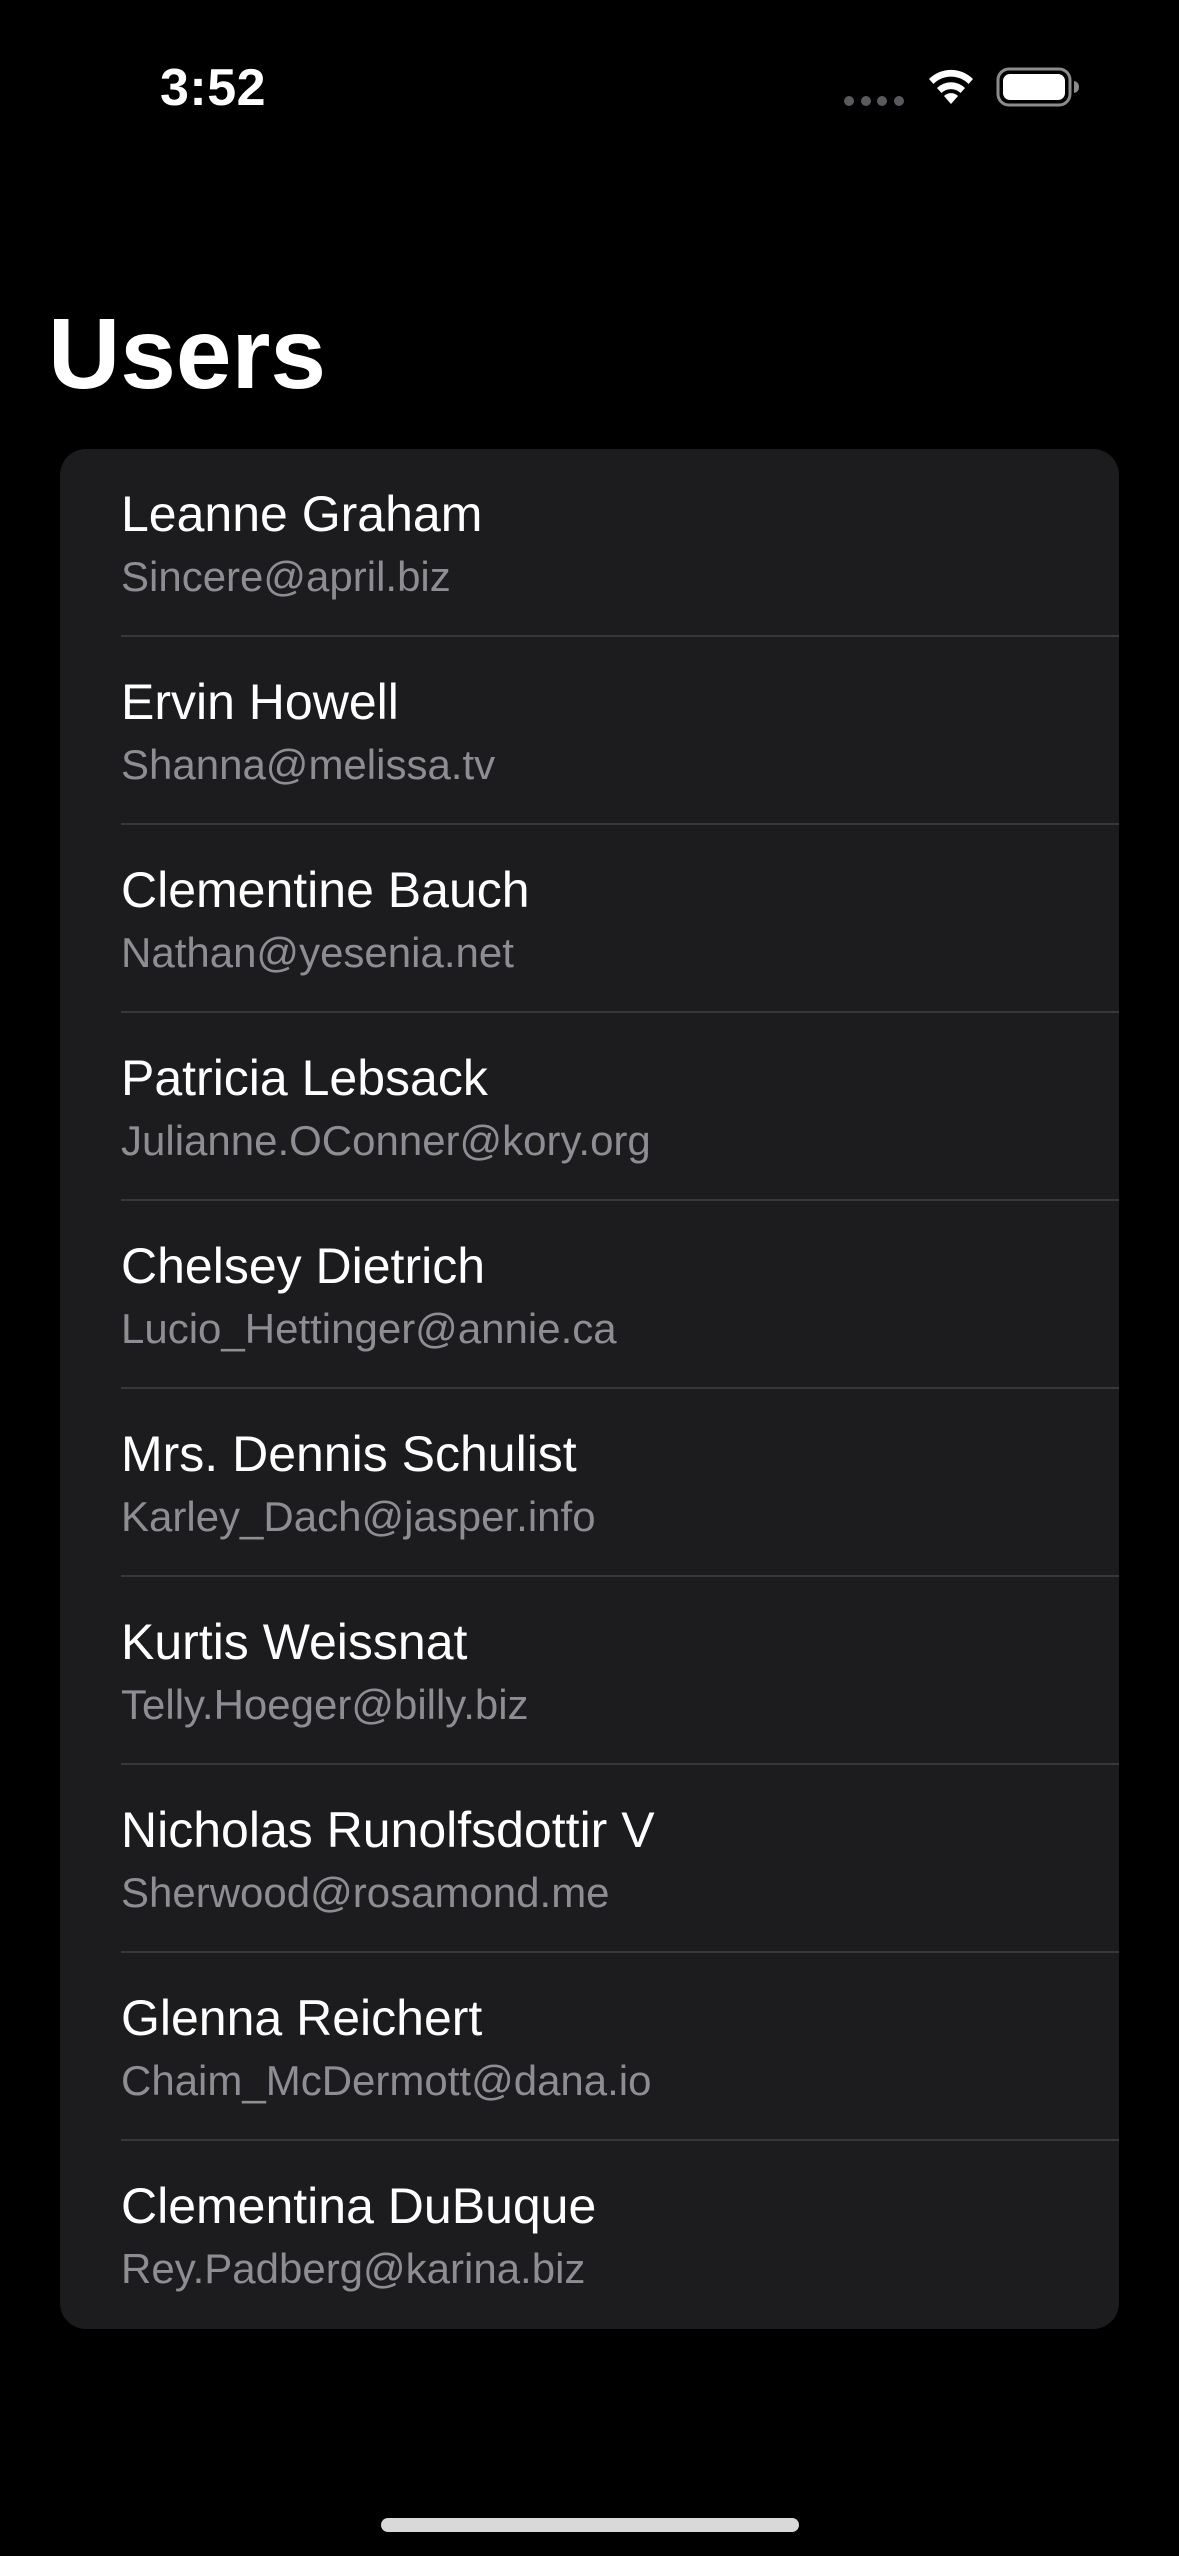 This screenshot has height=2556, width=1179. Describe the element at coordinates (369, 1328) in the screenshot. I see `user-email: Lucio_Hettinger@annie.ca` at that location.